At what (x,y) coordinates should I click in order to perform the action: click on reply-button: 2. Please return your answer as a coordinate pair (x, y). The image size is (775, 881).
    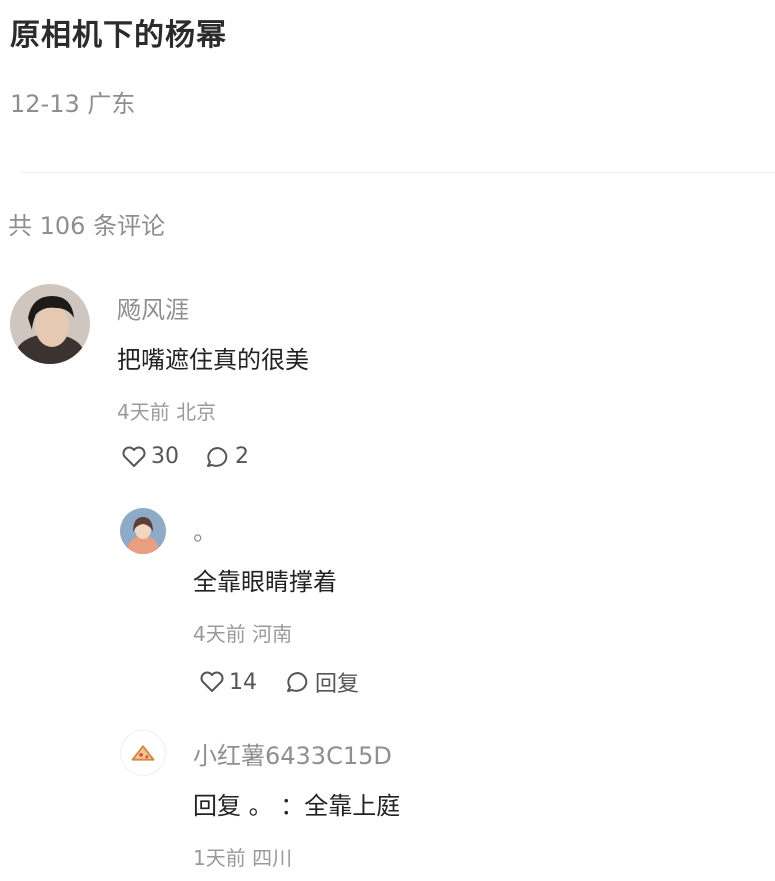
    Looking at the image, I should click on (227, 456).